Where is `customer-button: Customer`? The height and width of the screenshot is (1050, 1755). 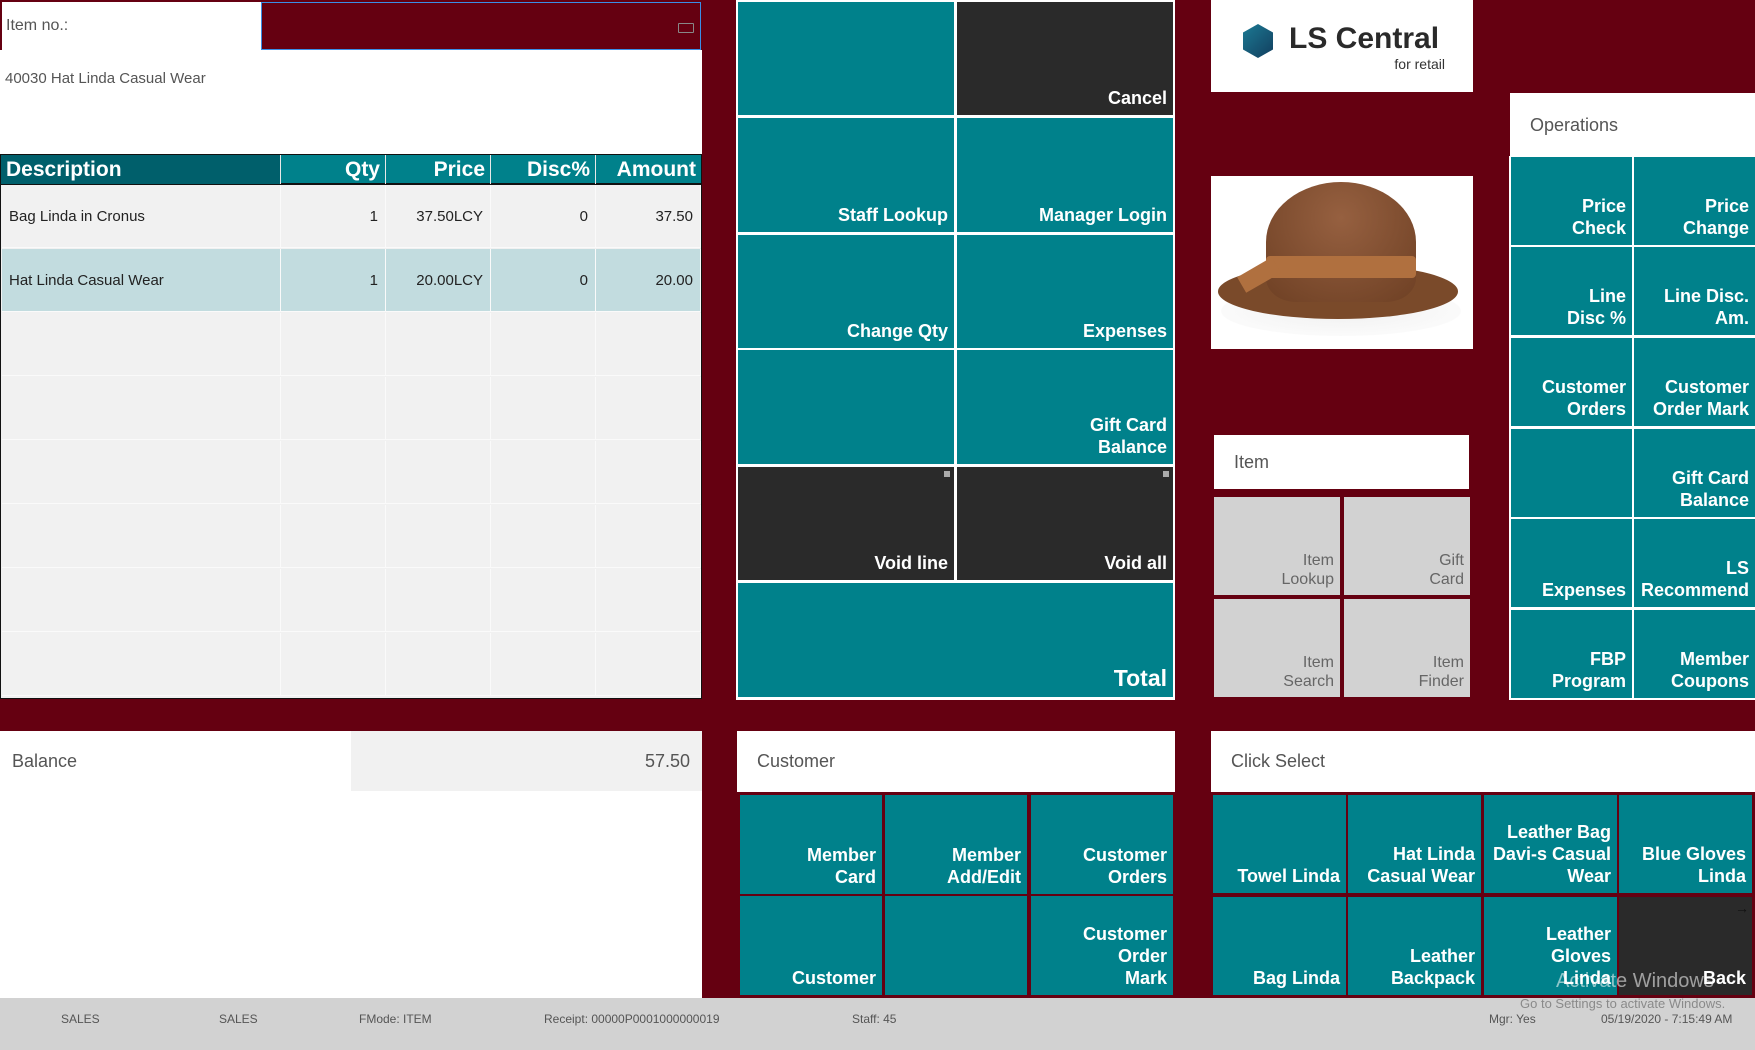
customer-button: Customer is located at coordinates (811, 945).